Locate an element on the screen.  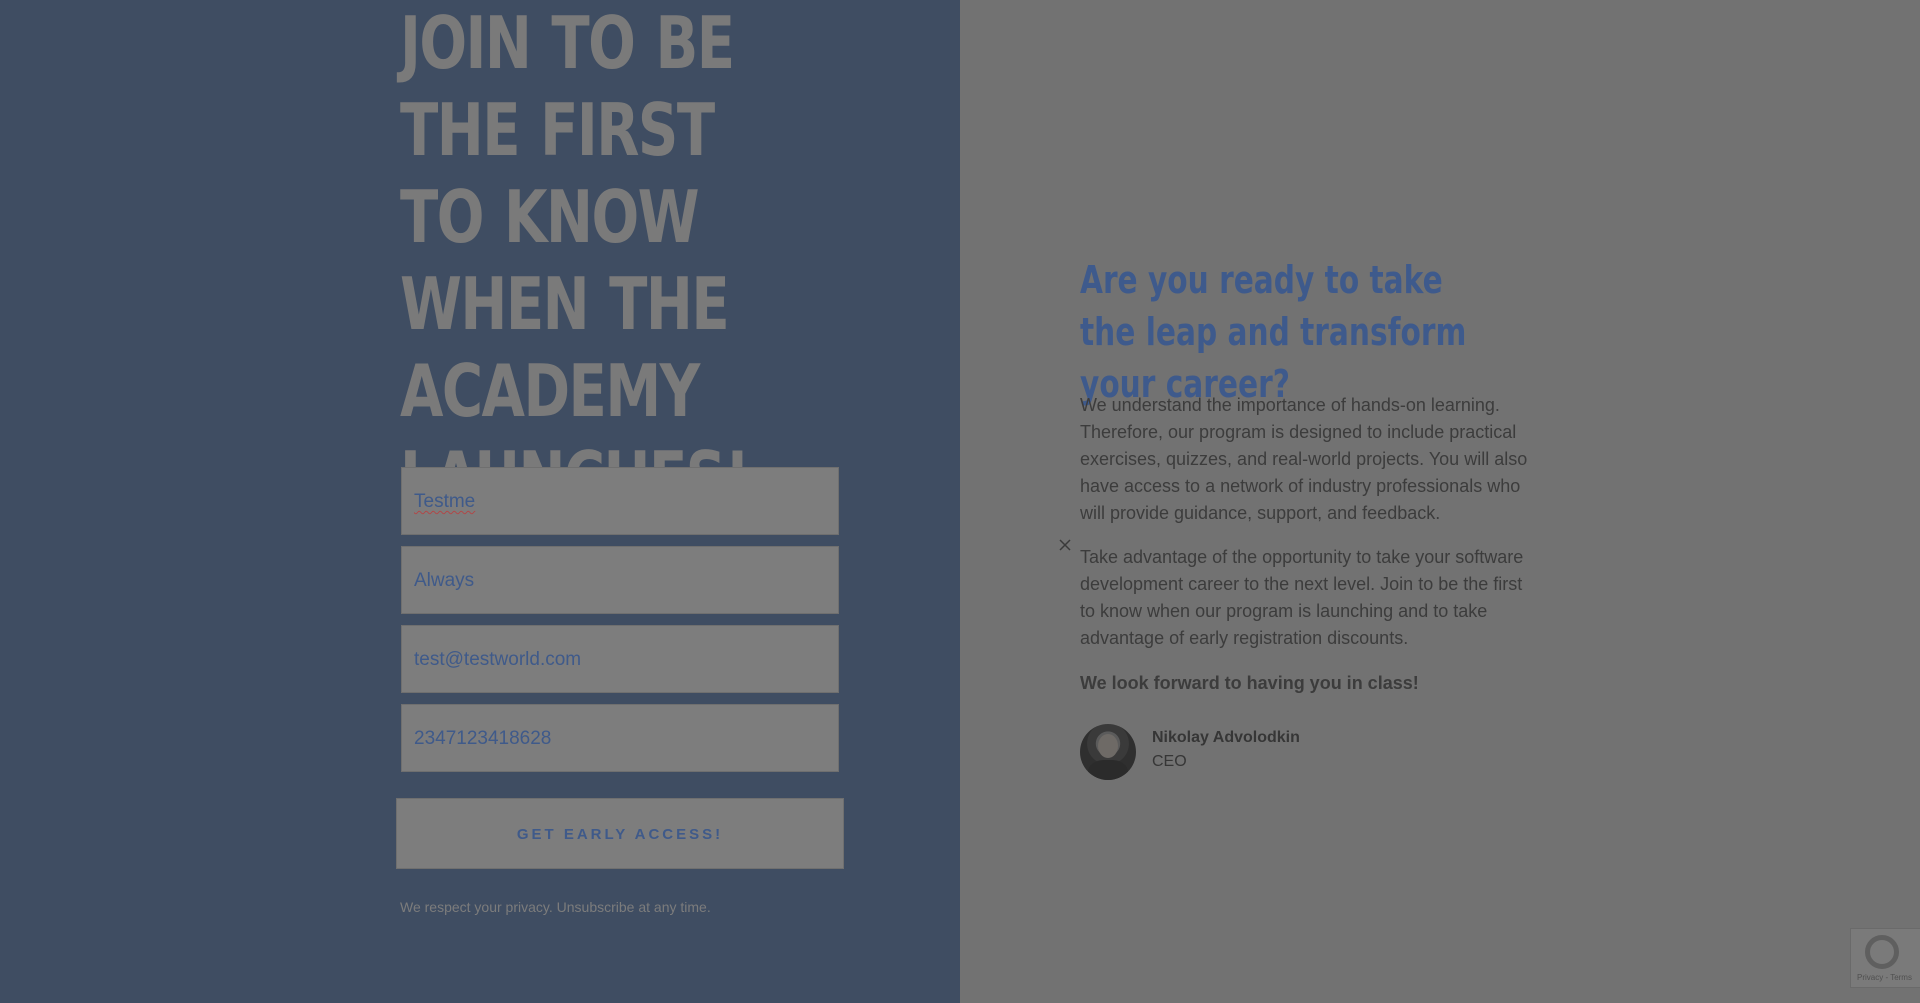
close-icon is located at coordinates (1065, 545).